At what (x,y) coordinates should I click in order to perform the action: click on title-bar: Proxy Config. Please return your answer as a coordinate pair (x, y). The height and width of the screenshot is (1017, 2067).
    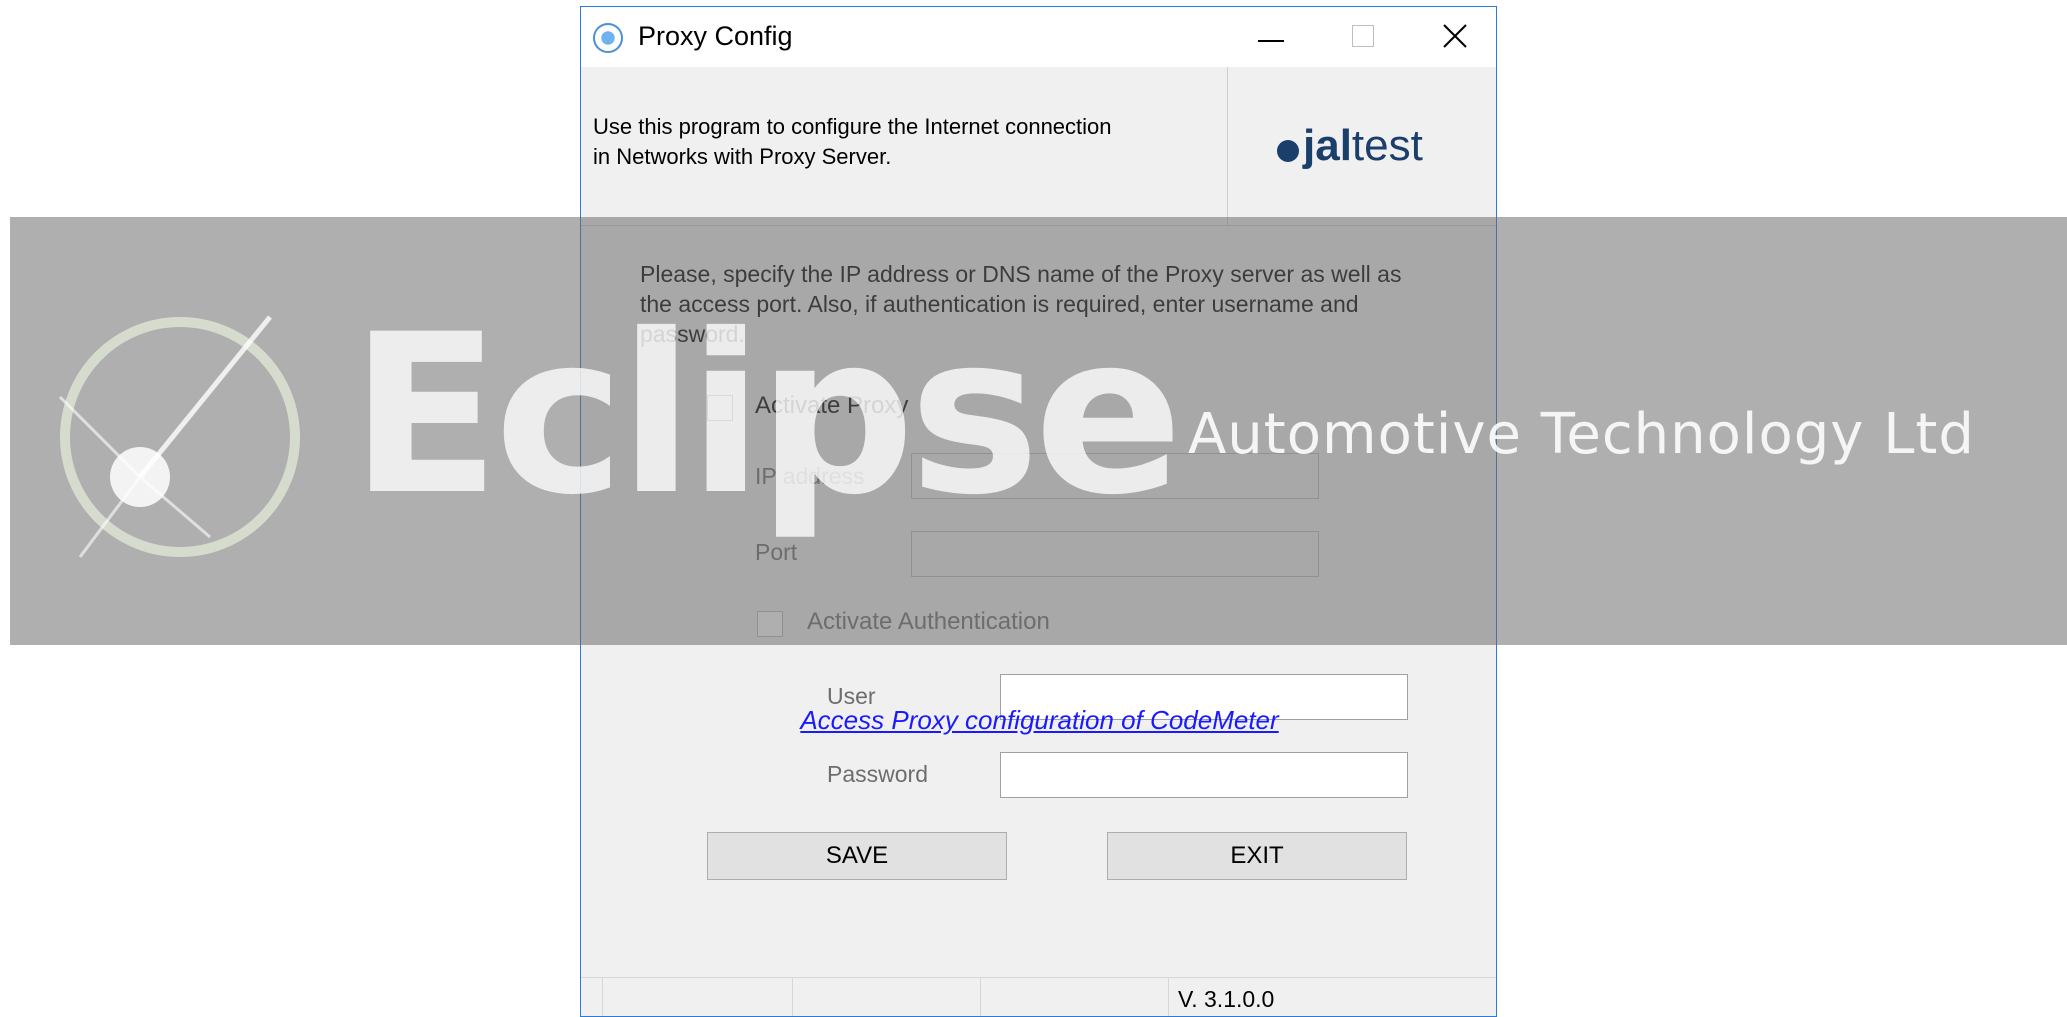
    Looking at the image, I should click on (1038, 37).